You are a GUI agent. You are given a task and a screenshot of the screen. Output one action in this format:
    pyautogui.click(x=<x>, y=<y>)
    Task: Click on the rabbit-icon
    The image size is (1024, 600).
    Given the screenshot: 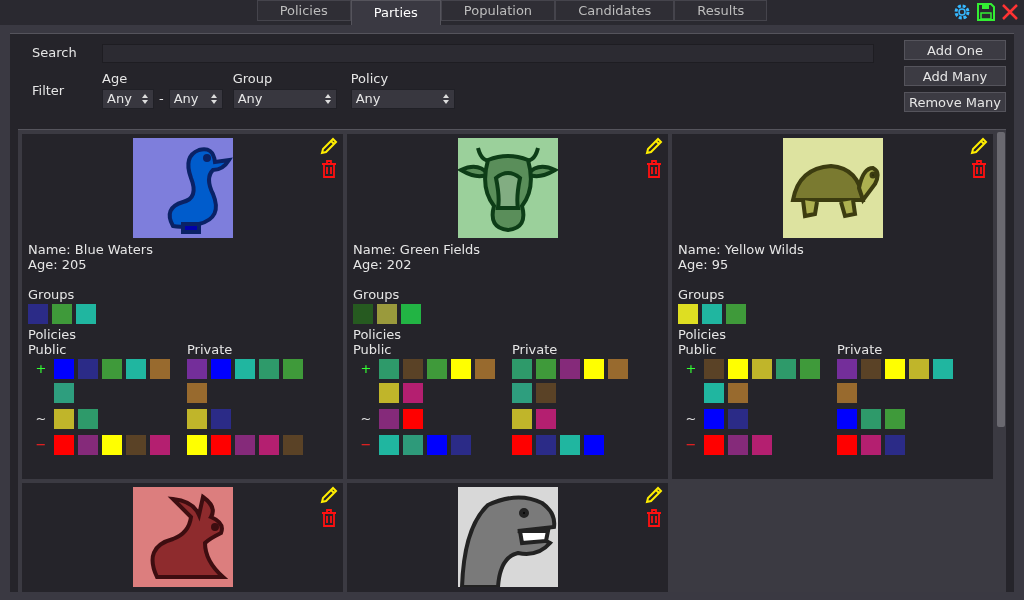 What is the action you would take?
    pyautogui.click(x=187, y=537)
    